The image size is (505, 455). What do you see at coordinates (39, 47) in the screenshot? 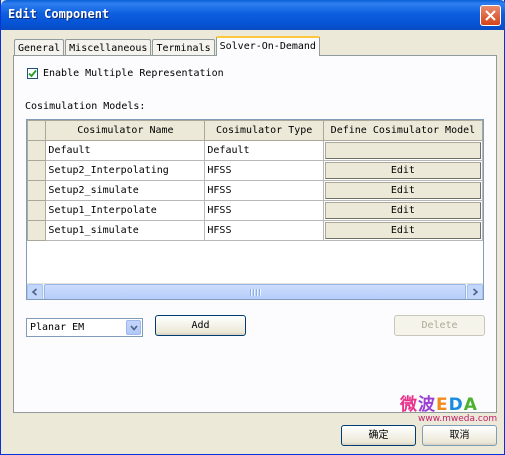
I see `tab-general: General` at bounding box center [39, 47].